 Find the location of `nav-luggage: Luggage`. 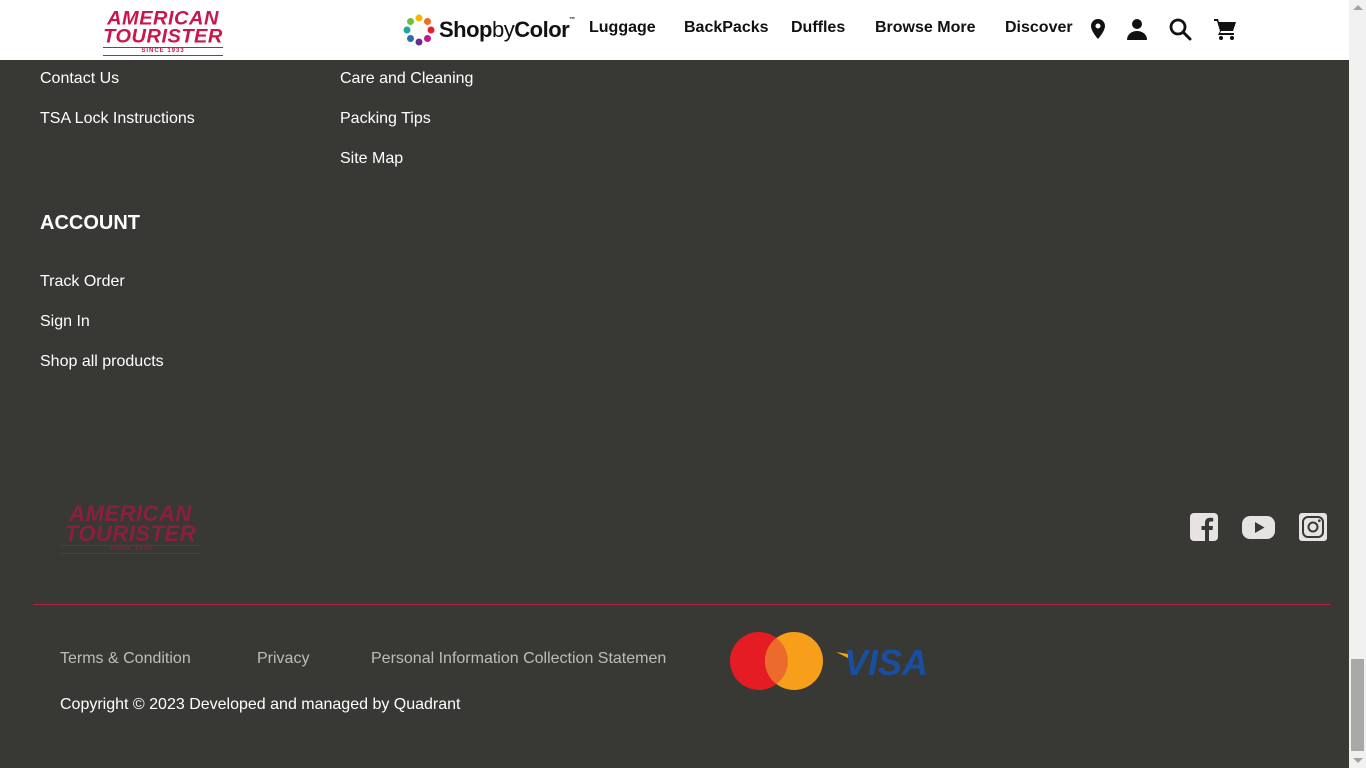

nav-luggage: Luggage is located at coordinates (622, 28).